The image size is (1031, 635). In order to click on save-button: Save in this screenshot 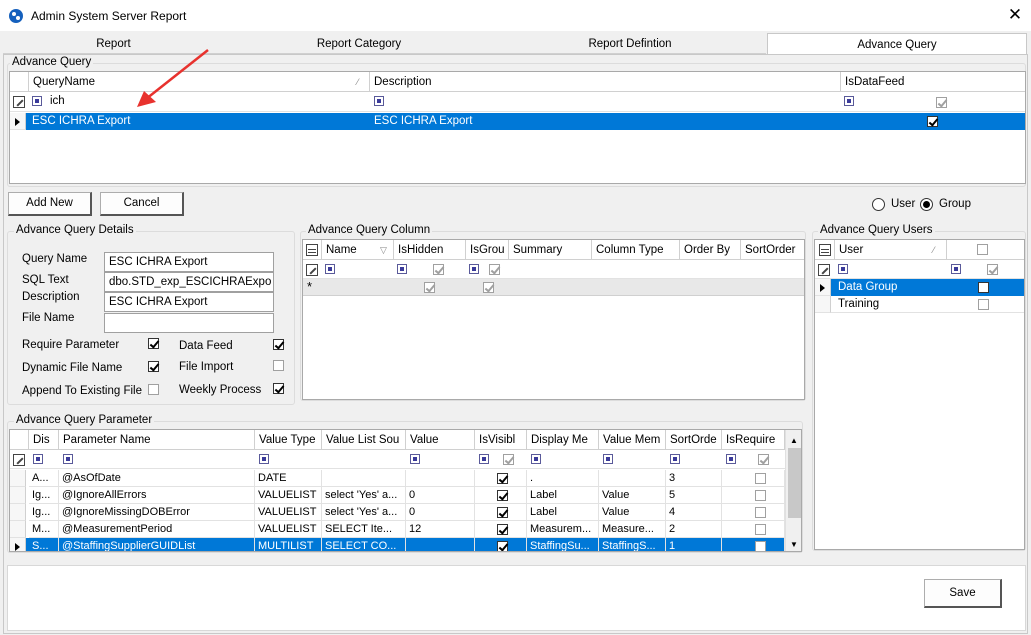, I will do `click(963, 593)`.